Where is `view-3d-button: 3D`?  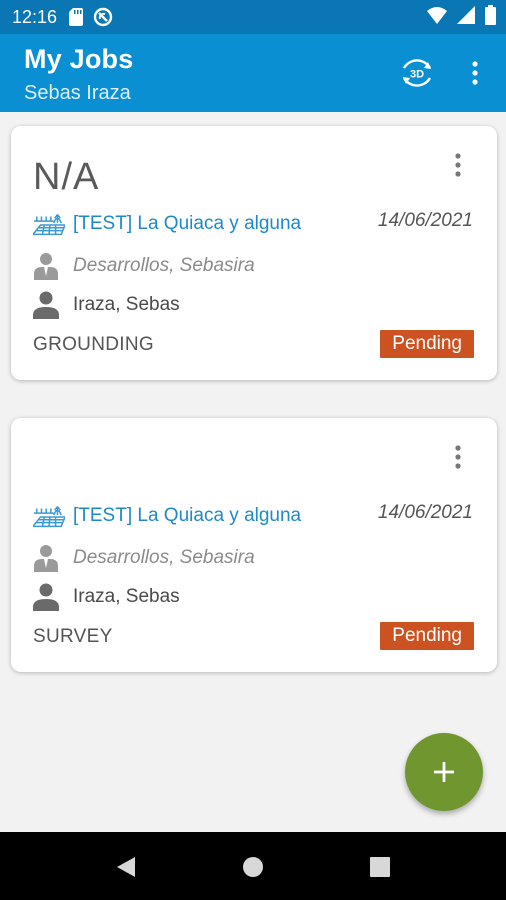 view-3d-button: 3D is located at coordinates (417, 73).